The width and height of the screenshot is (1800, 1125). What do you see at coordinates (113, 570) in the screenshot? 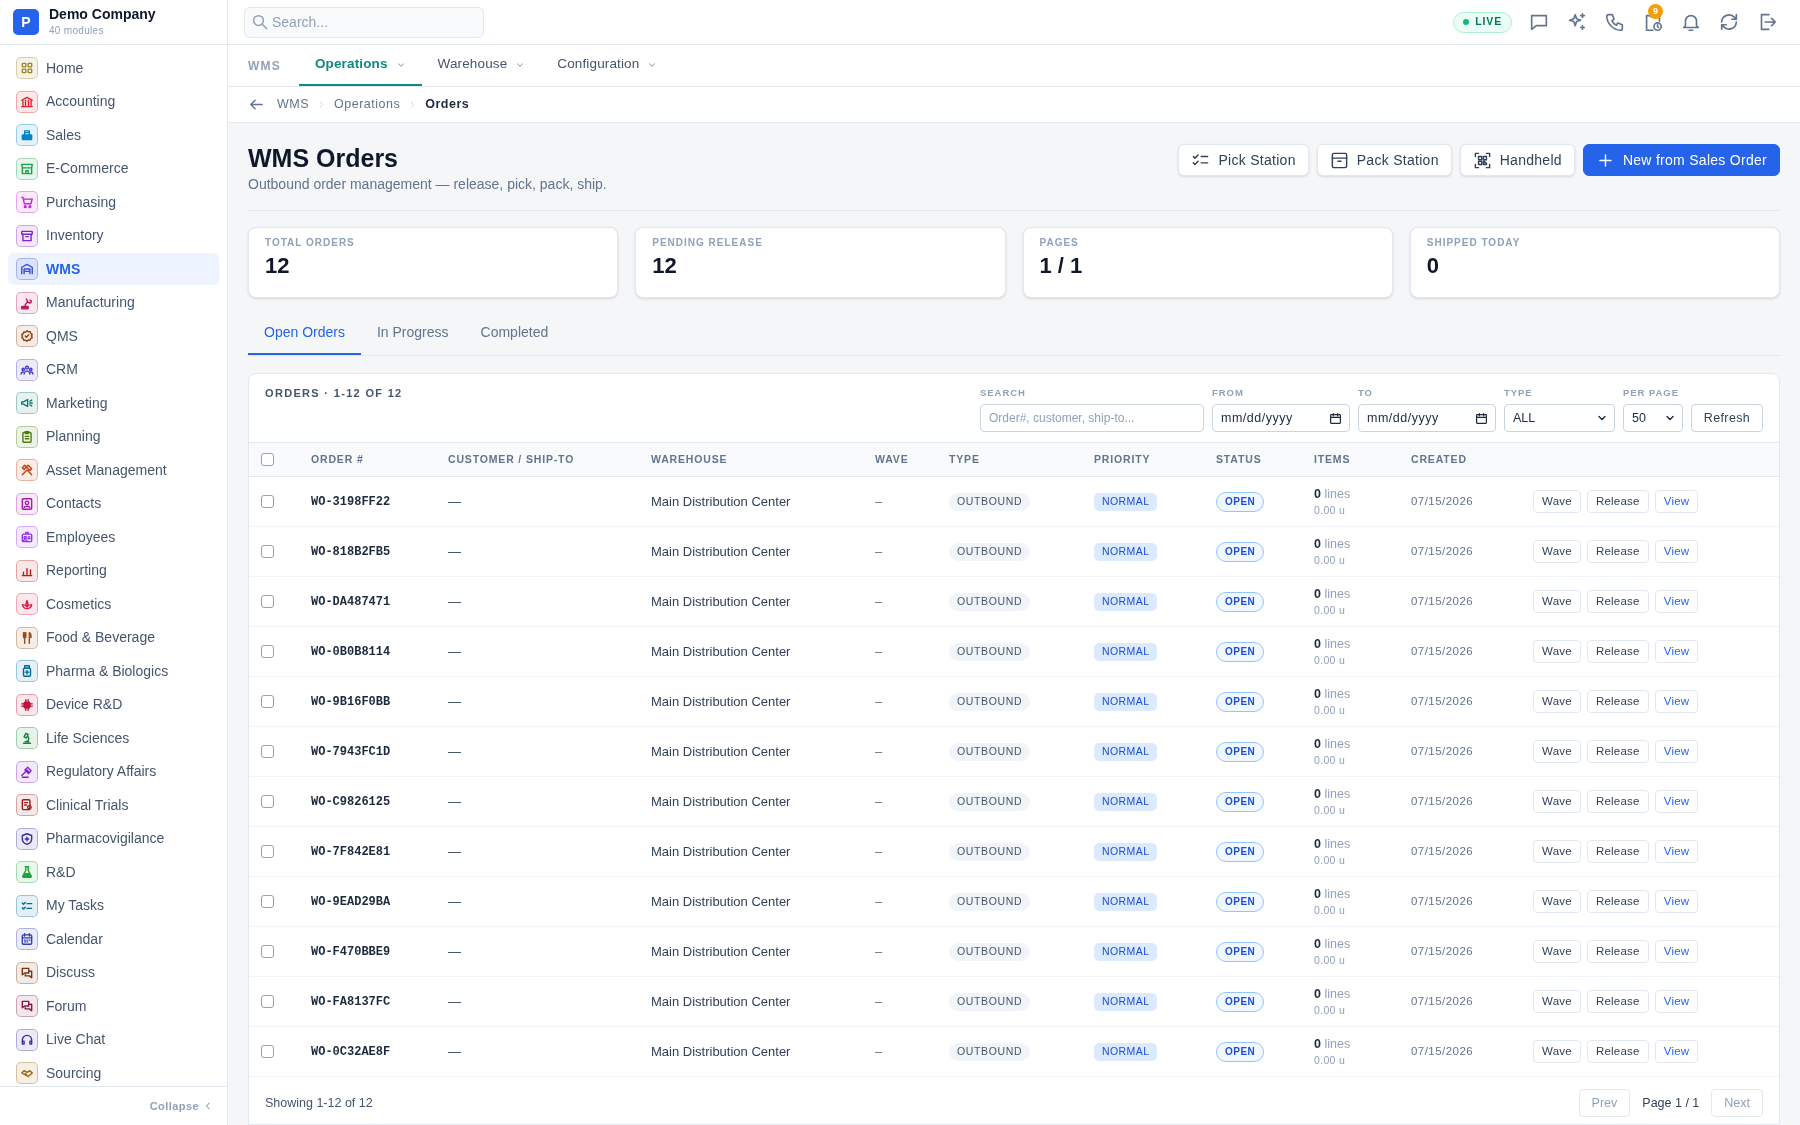
I see `sidebar-item: Reporting` at bounding box center [113, 570].